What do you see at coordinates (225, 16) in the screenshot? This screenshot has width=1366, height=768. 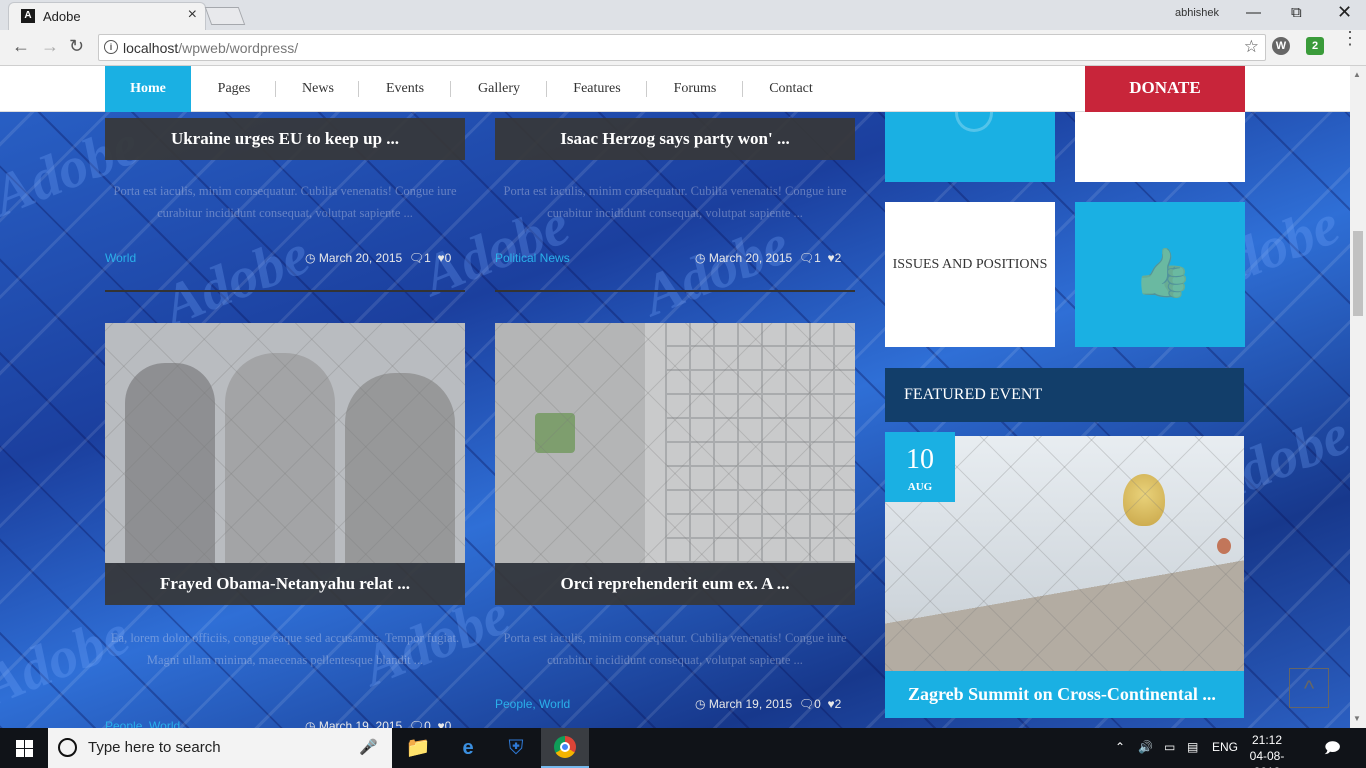 I see `new-tab-button` at bounding box center [225, 16].